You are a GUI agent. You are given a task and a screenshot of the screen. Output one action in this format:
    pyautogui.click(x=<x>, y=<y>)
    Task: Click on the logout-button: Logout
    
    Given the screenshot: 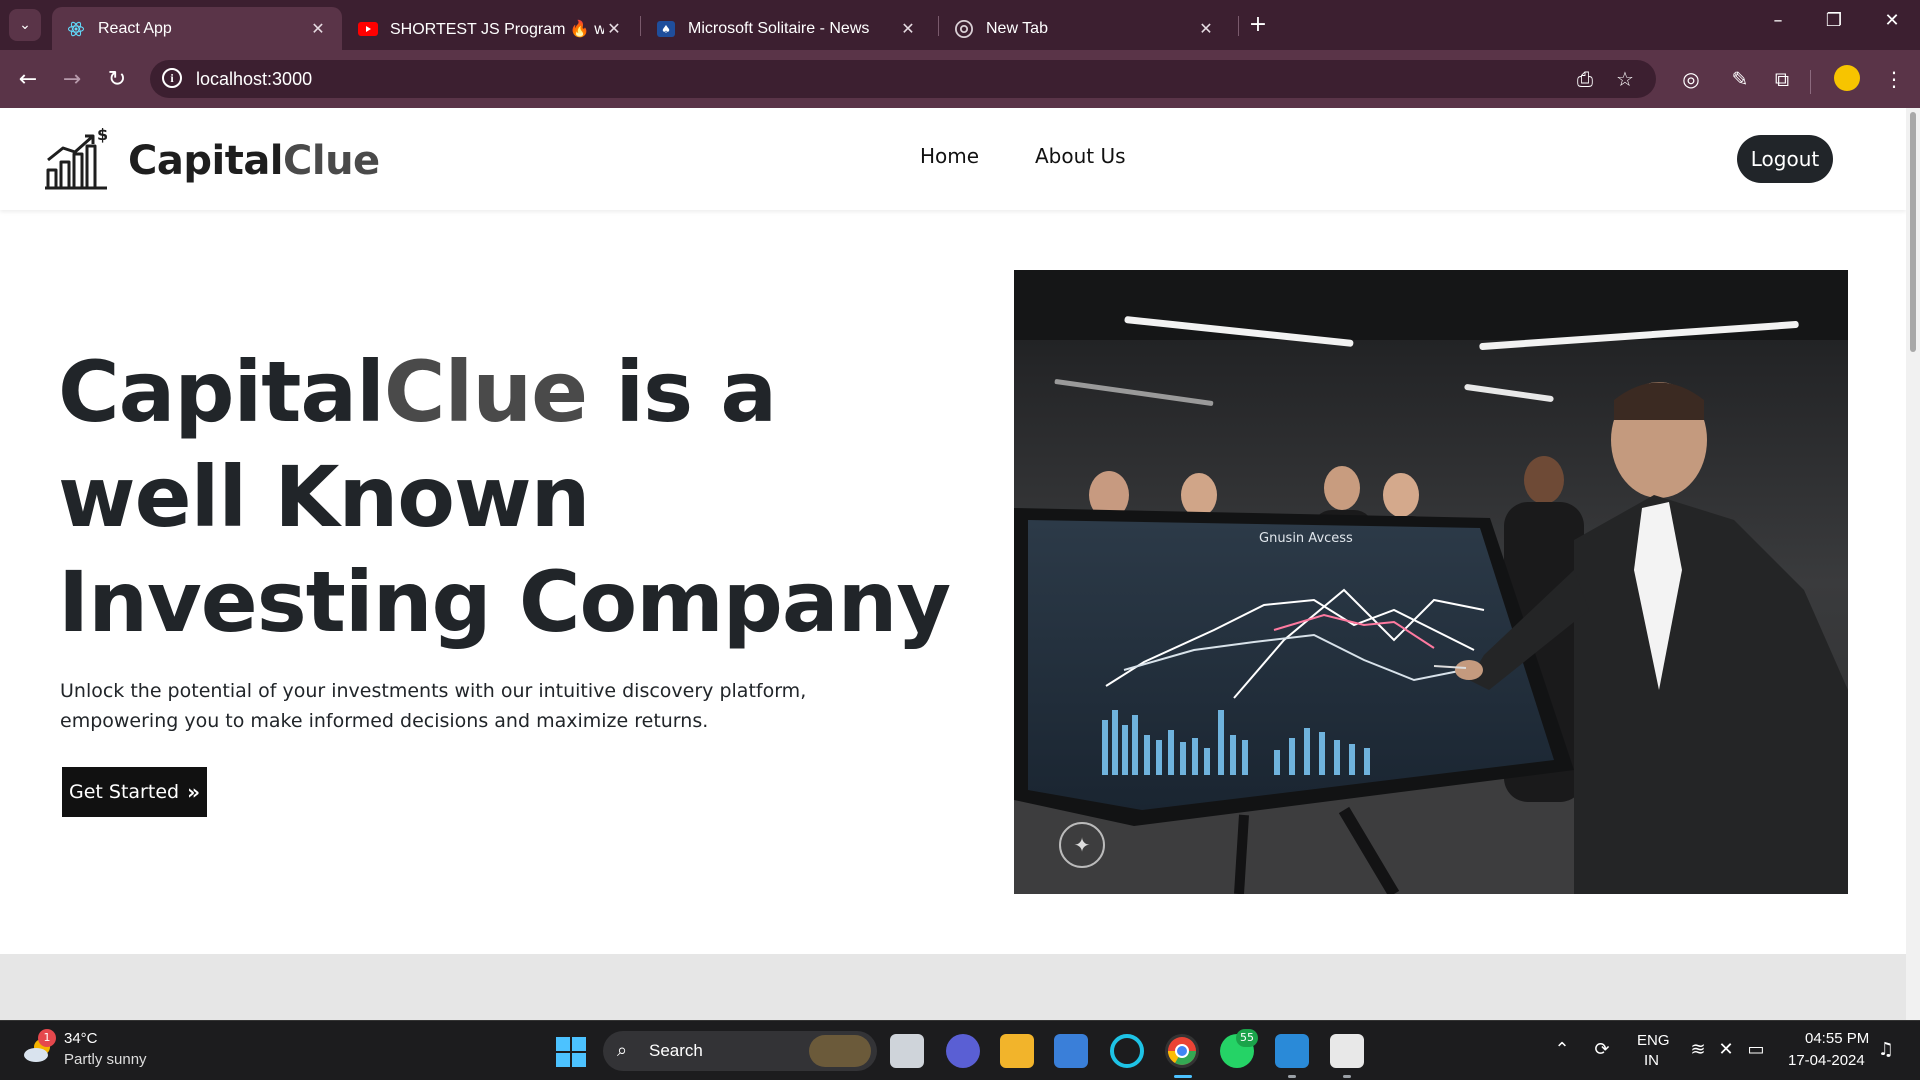 What is the action you would take?
    pyautogui.click(x=1785, y=159)
    